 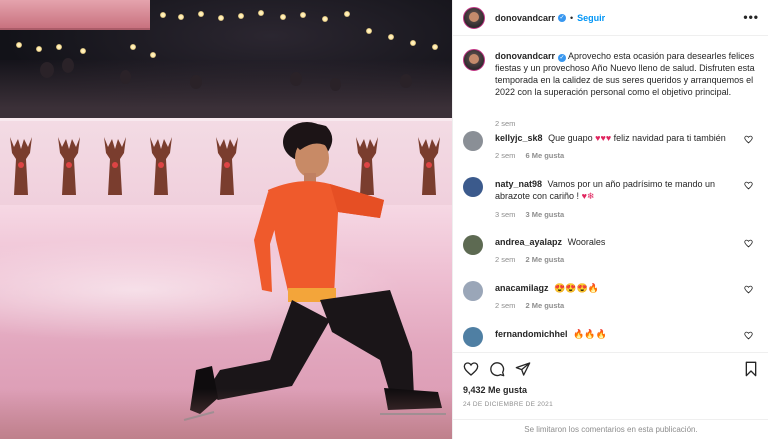 I want to click on comment-text: andrea_ayalapz Woorales, so click(x=550, y=242).